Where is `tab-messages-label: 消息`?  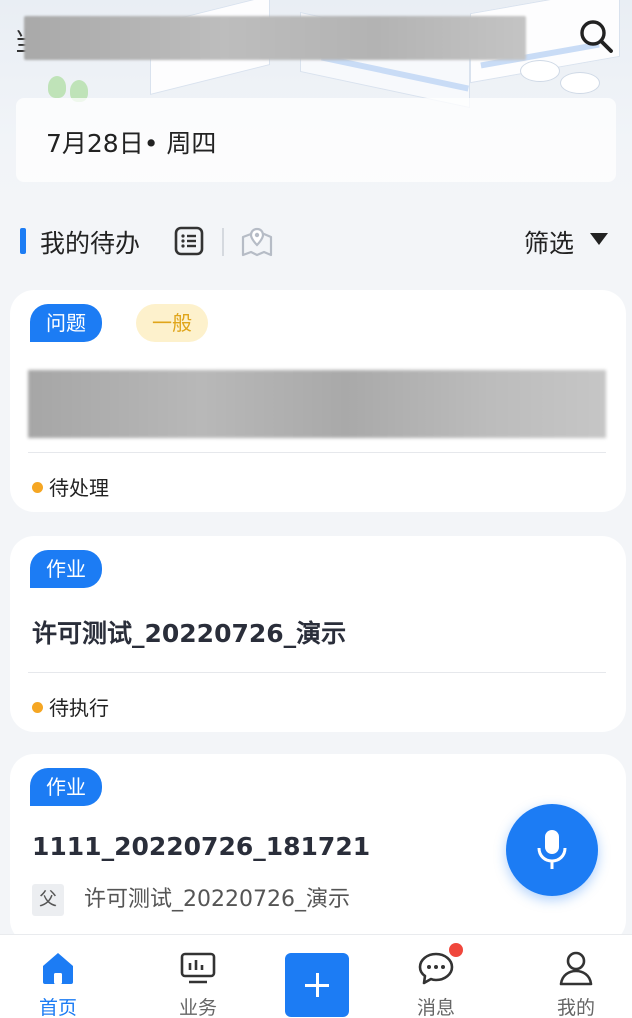 tab-messages-label: 消息 is located at coordinates (435, 1007).